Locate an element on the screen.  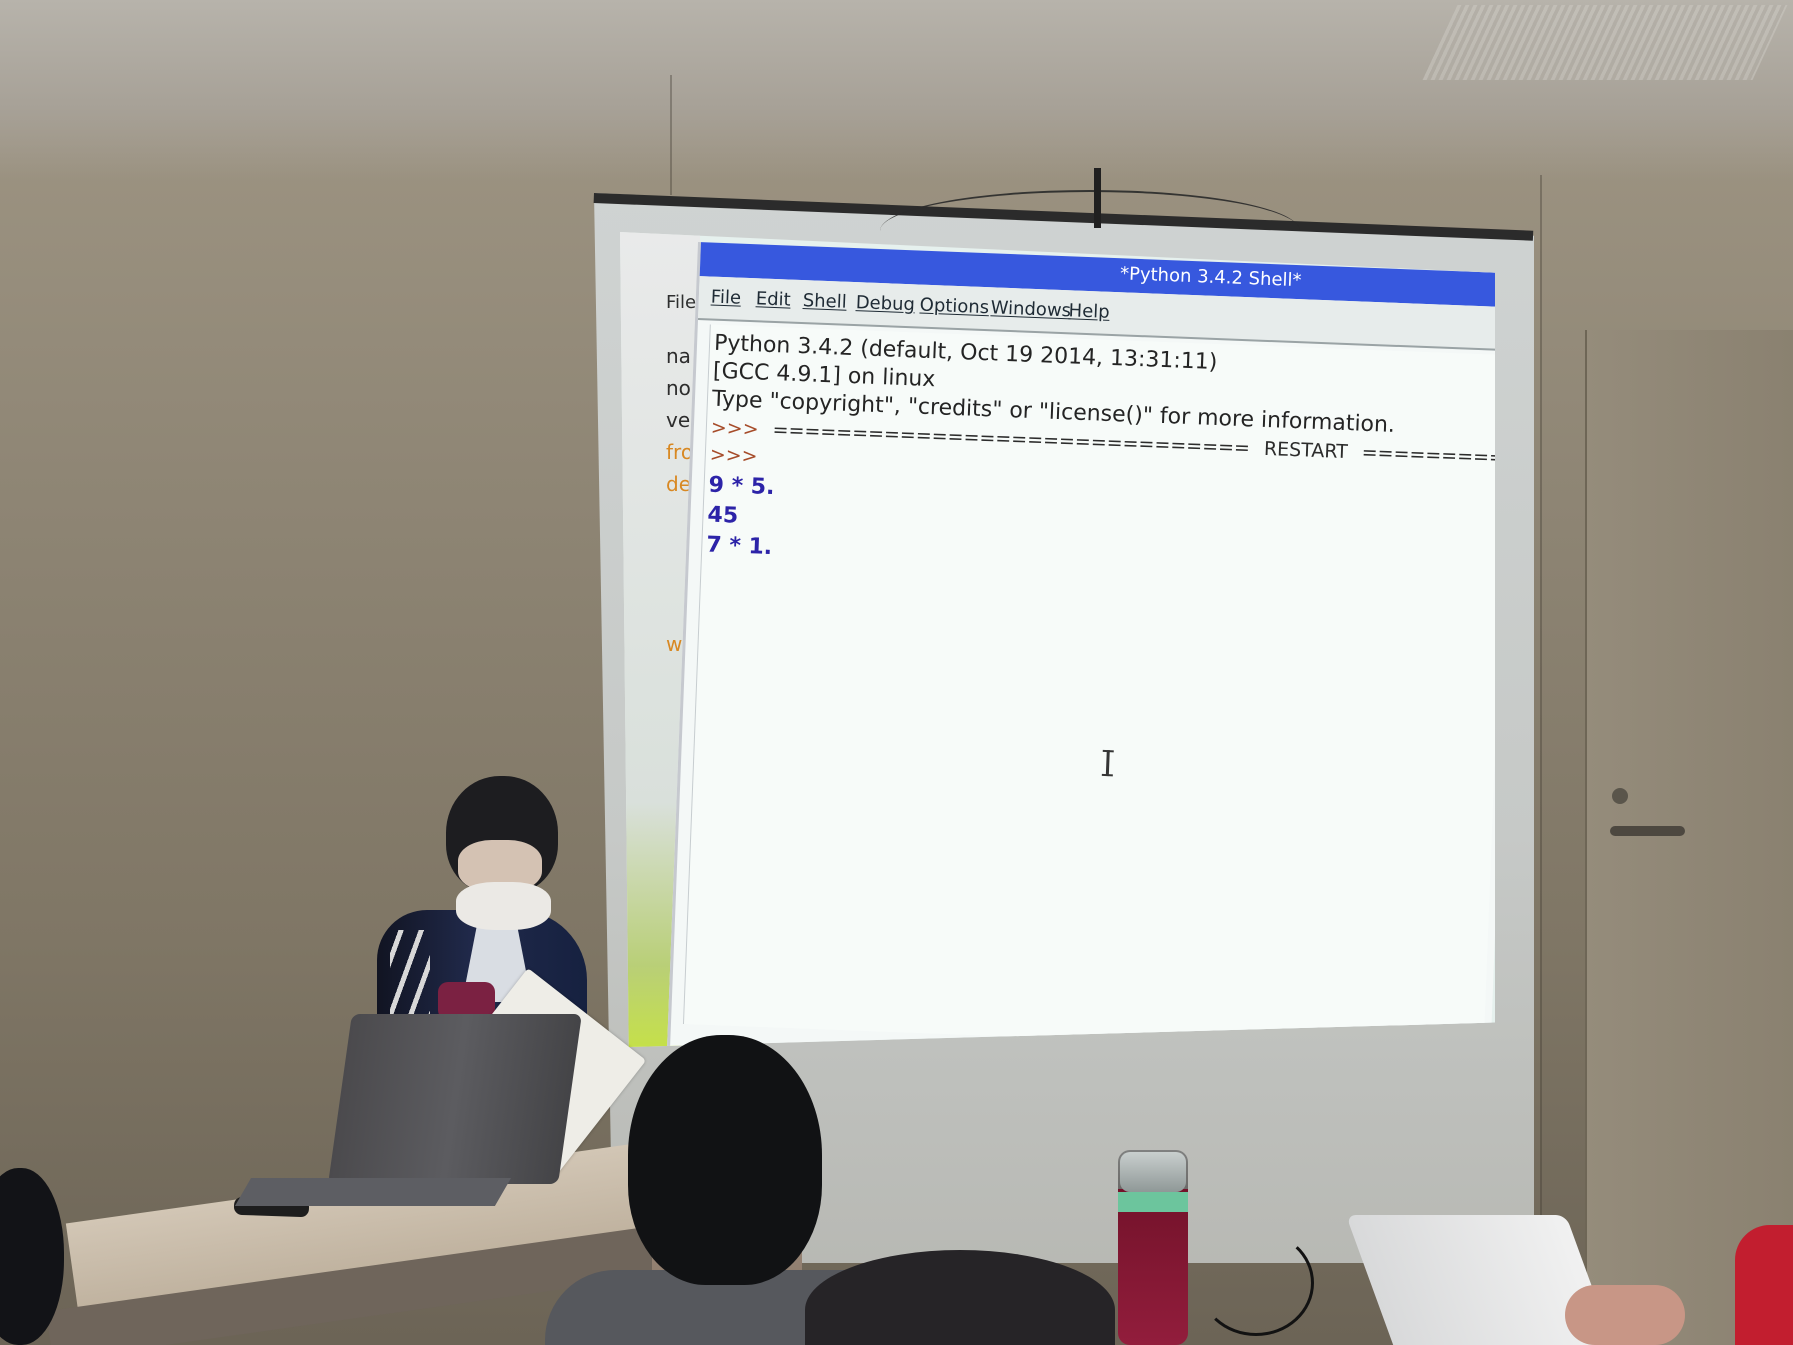
presenter-laptop-lid is located at coordinates (455, 1099).